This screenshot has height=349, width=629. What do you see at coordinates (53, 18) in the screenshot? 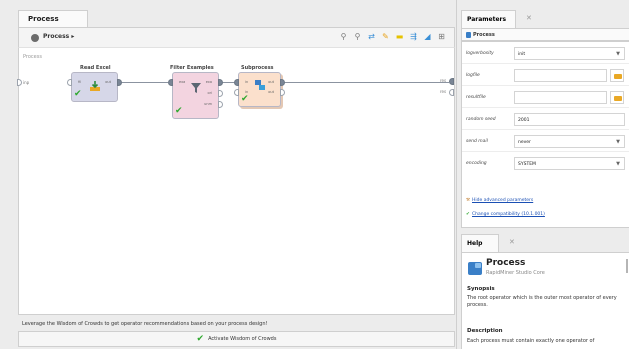
I see `tab-process: Process` at bounding box center [53, 18].